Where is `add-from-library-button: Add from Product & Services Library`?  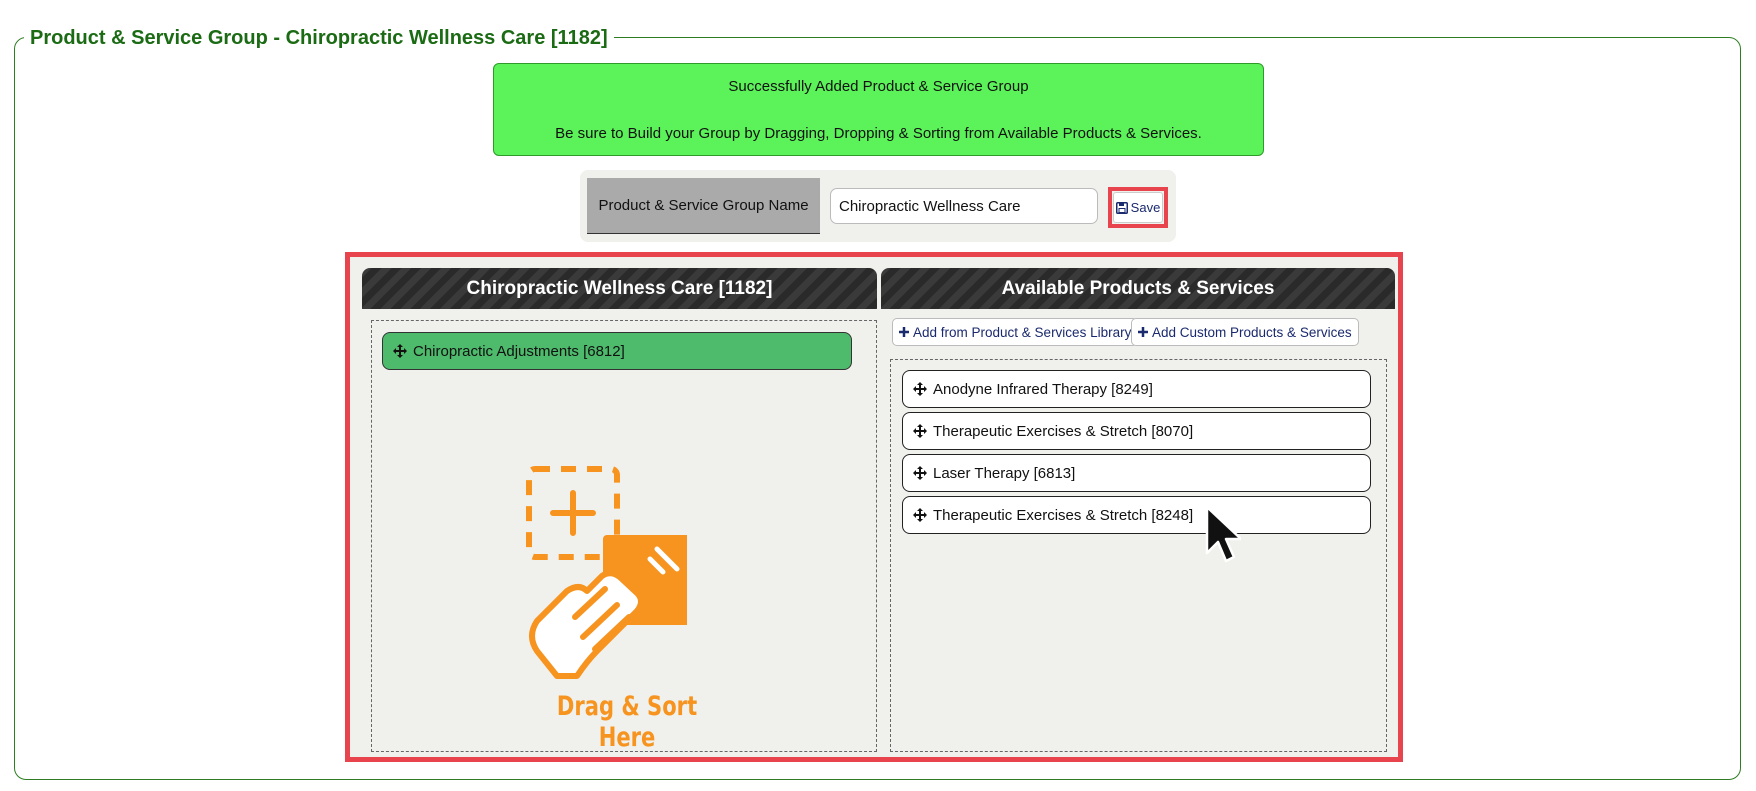
add-from-library-button: Add from Product & Services Library is located at coordinates (1015, 332).